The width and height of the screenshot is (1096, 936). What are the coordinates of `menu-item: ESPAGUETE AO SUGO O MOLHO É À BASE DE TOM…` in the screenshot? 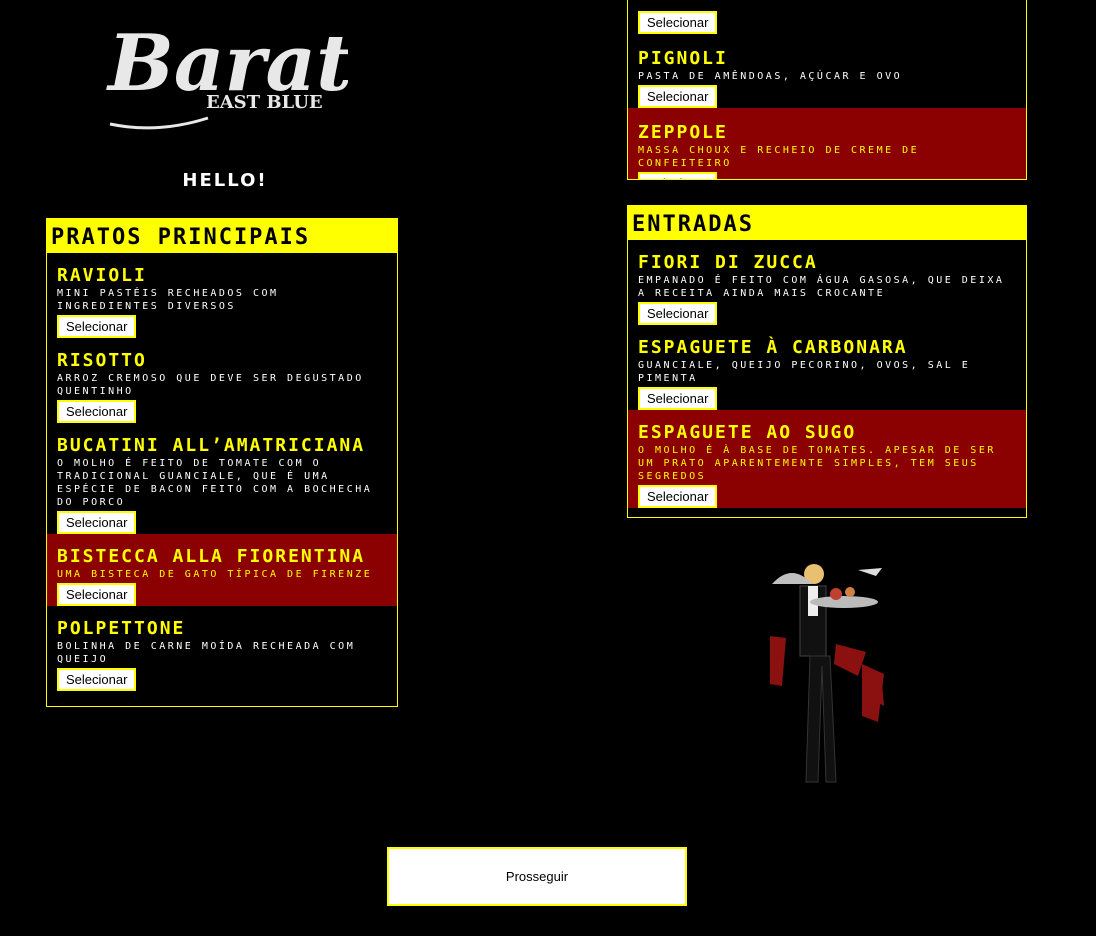 It's located at (827, 459).